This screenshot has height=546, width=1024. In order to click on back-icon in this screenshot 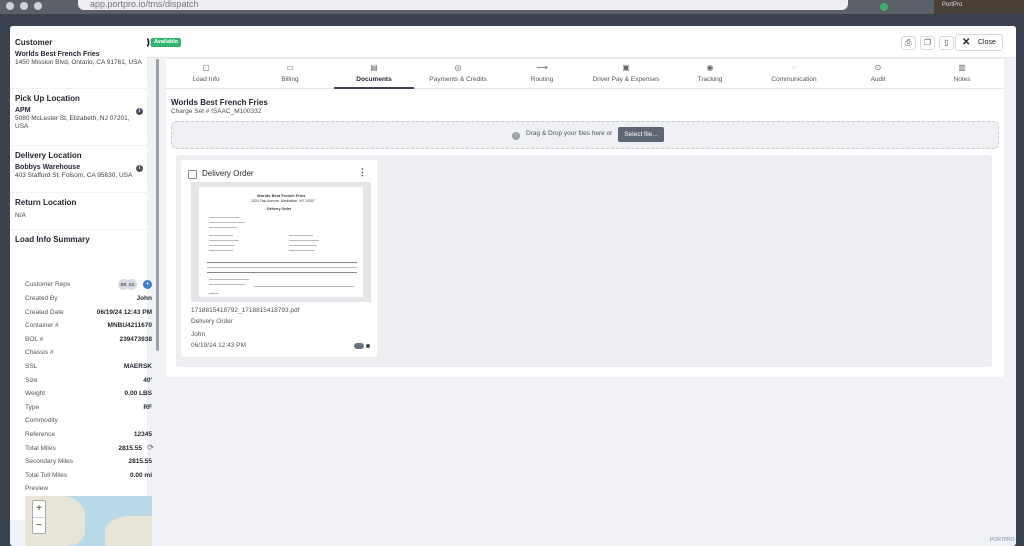, I will do `click(10, 6)`.